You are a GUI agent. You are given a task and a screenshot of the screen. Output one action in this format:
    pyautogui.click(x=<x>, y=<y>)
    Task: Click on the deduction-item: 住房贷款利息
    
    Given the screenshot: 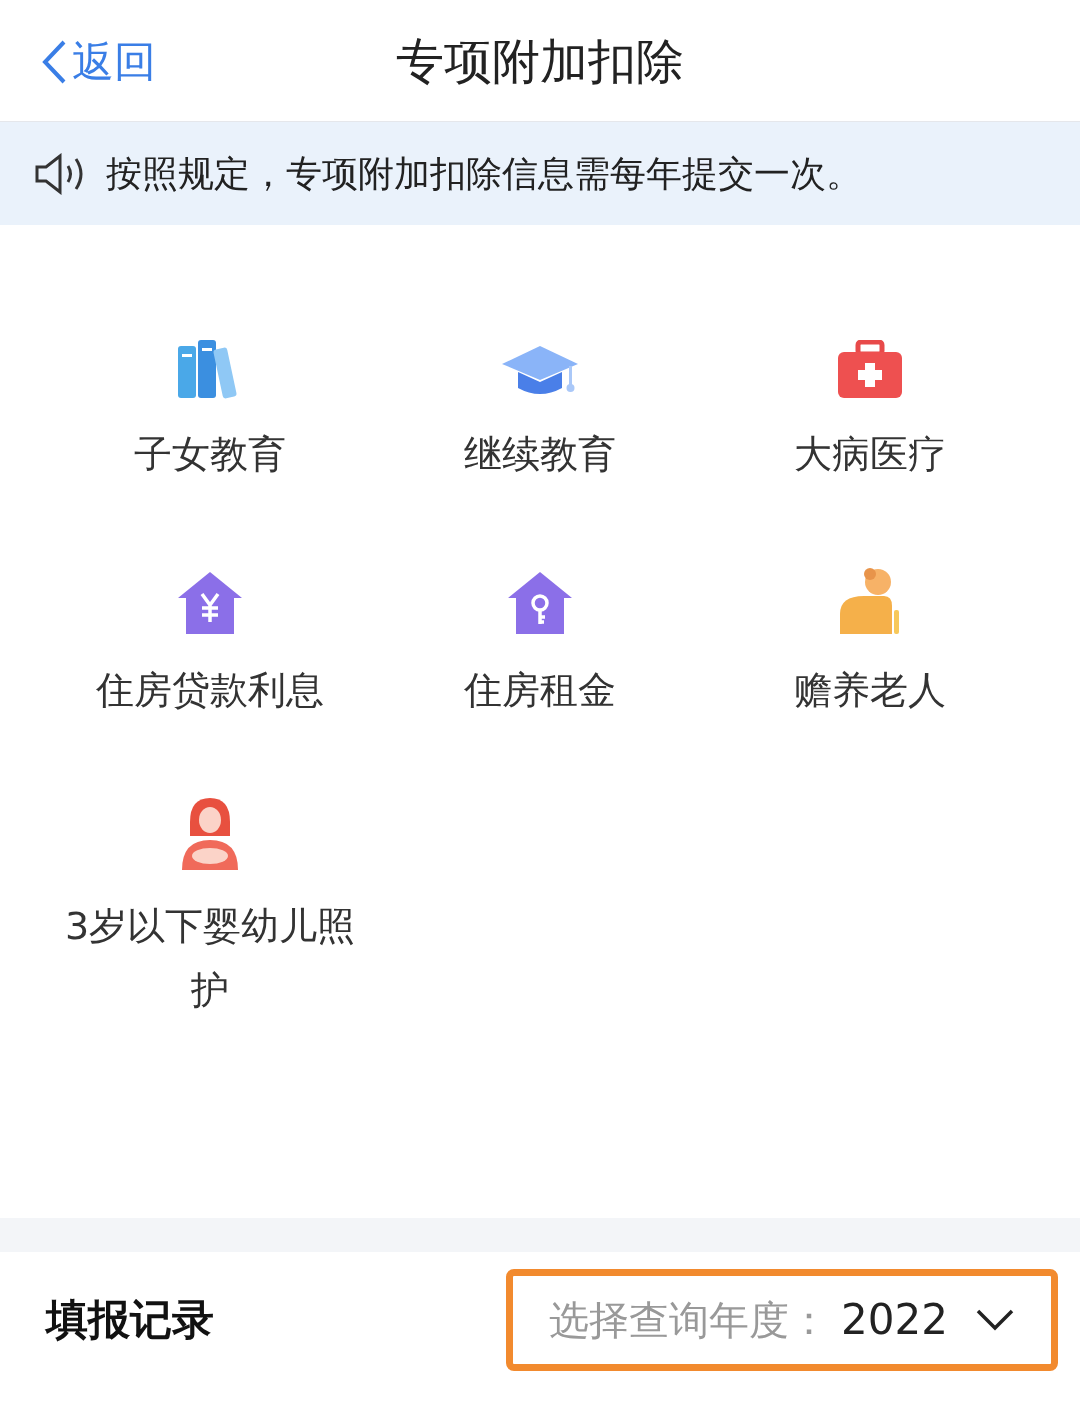 What is the action you would take?
    pyautogui.click(x=210, y=639)
    